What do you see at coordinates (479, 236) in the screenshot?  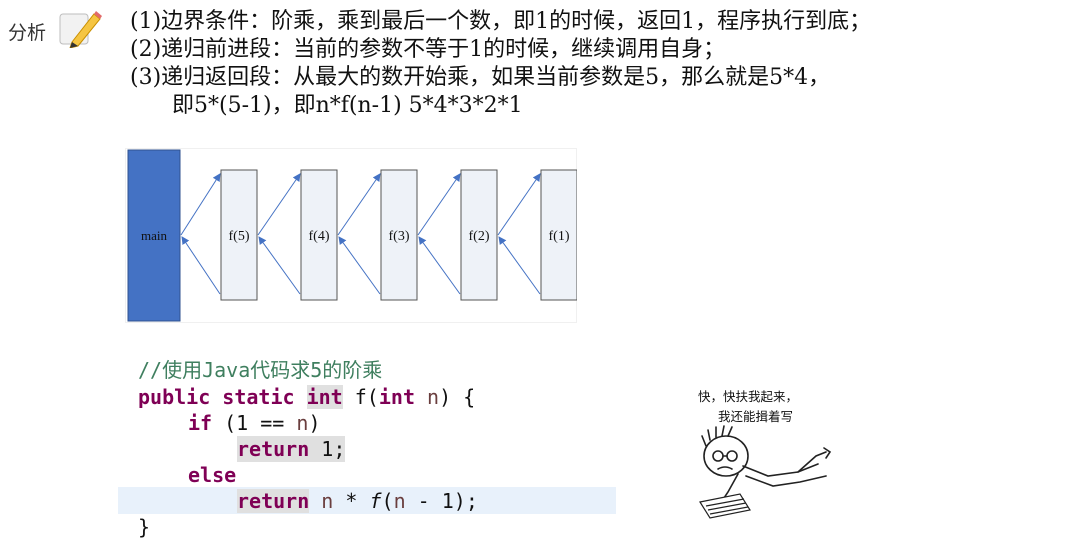 I see `call-label: f(2)` at bounding box center [479, 236].